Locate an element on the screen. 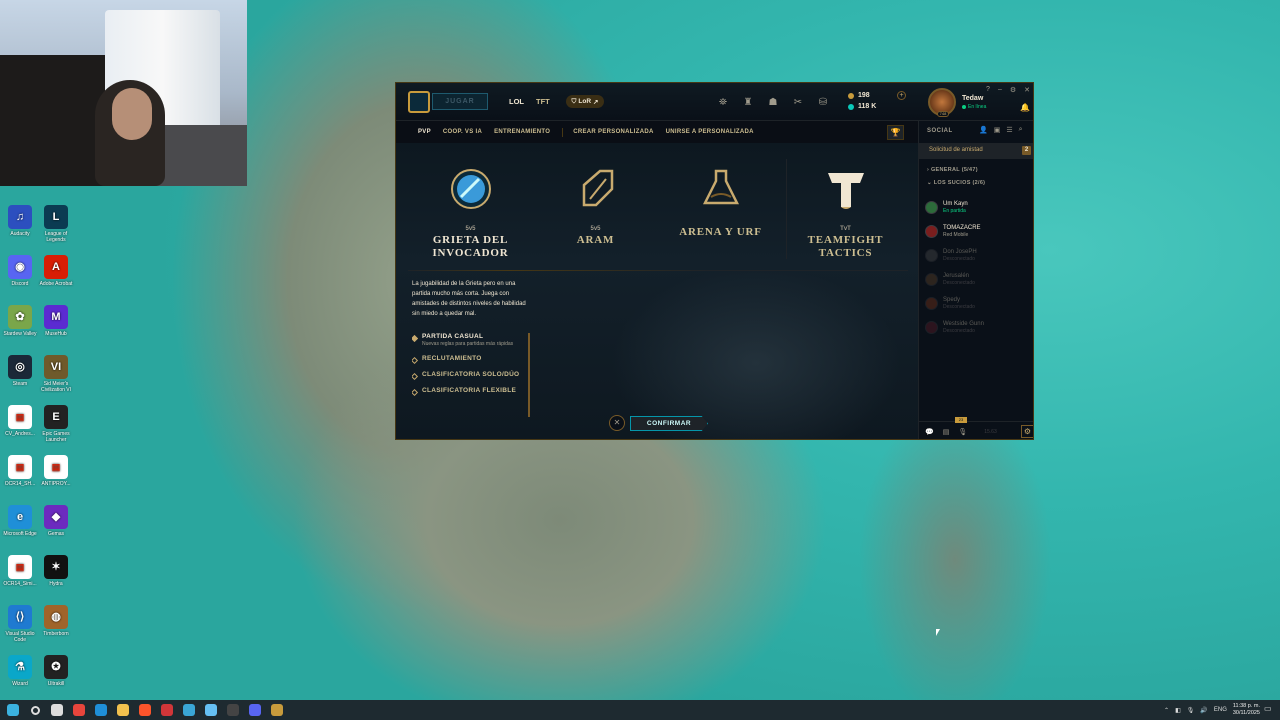 The width and height of the screenshot is (1280, 720). desktop-icon: e Microsoft Edge is located at coordinates (20, 521).